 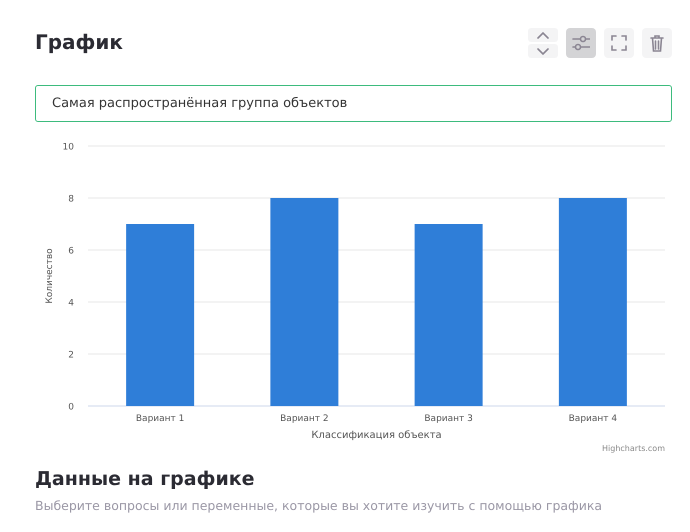 I want to click on y-tick-label: 2, so click(x=71, y=355).